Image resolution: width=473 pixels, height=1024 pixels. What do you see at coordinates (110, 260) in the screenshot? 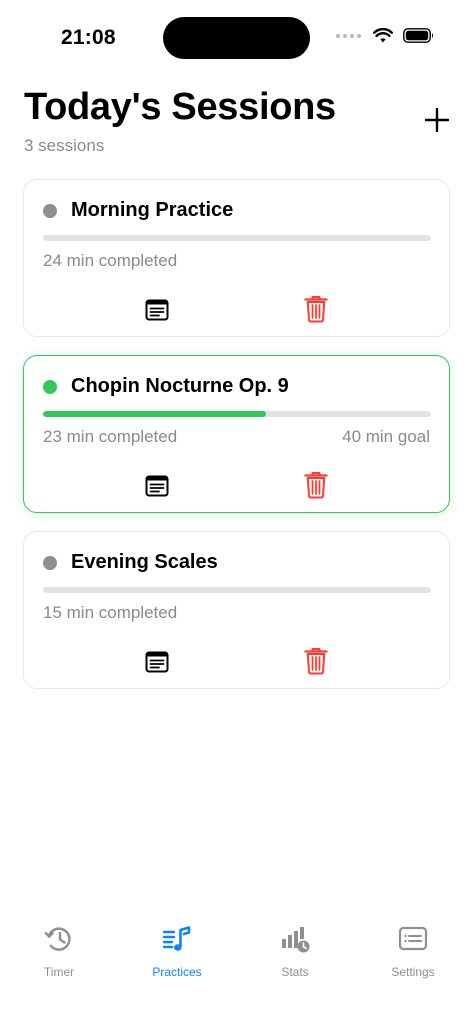
I see `completed-time: 24 min completed` at bounding box center [110, 260].